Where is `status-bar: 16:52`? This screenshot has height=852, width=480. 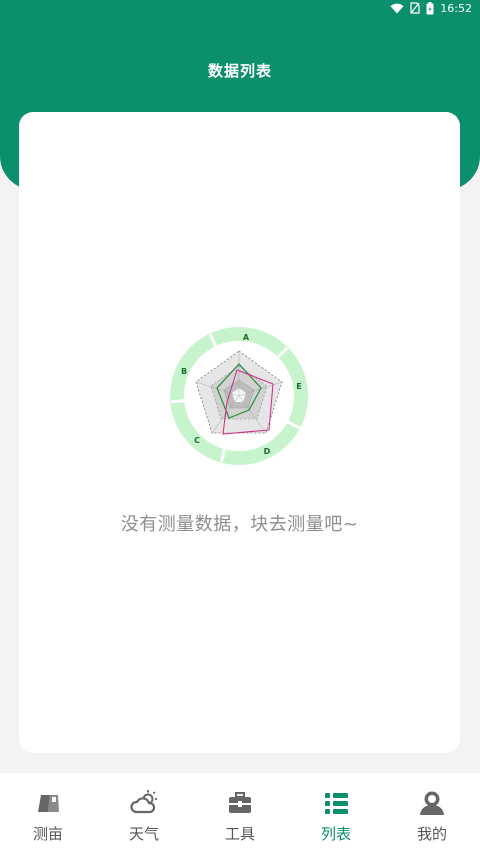 status-bar: 16:52 is located at coordinates (435, 8).